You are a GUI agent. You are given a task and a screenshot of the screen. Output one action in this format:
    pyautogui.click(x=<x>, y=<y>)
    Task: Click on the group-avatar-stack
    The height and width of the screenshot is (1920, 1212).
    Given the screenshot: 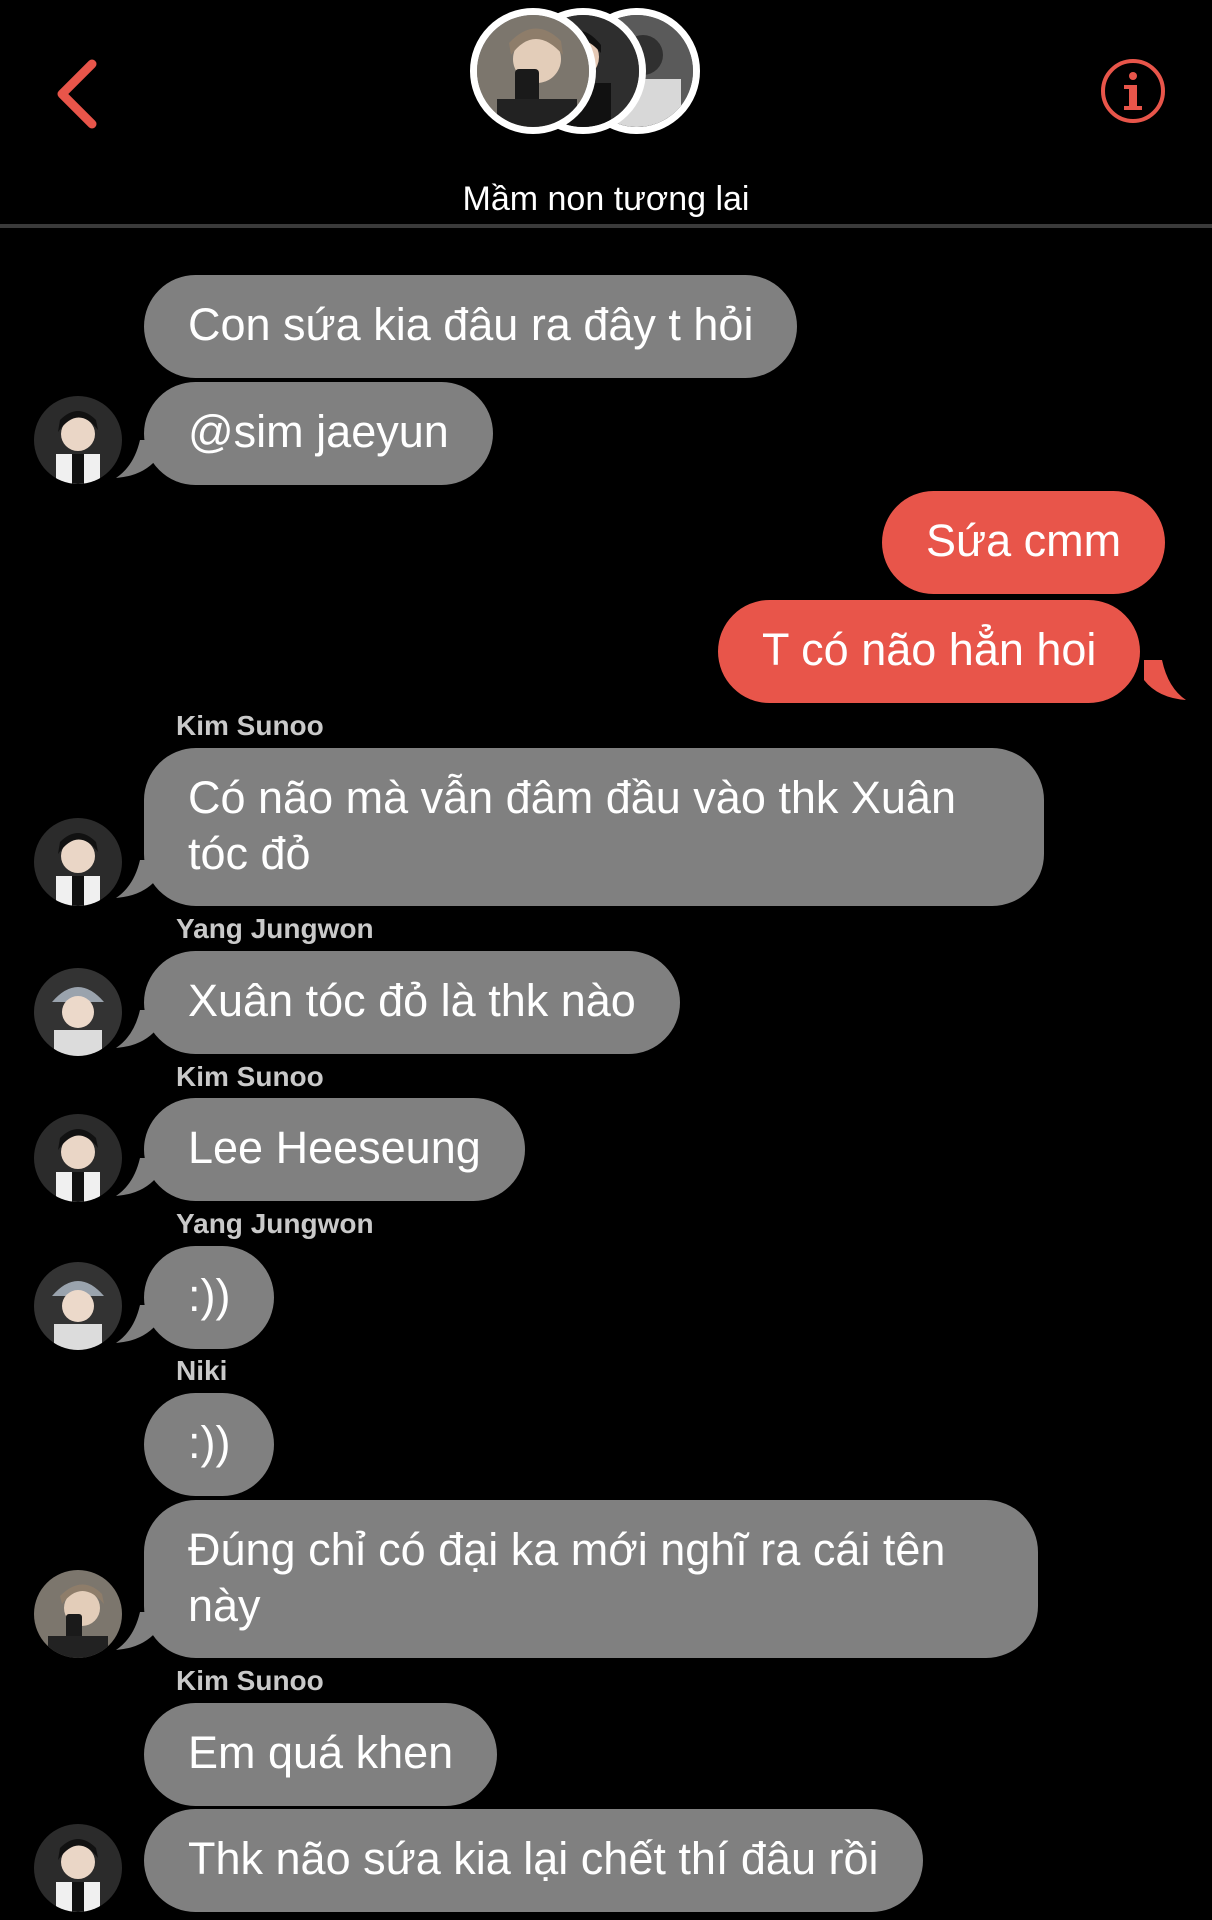 What is the action you would take?
    pyautogui.click(x=595, y=73)
    